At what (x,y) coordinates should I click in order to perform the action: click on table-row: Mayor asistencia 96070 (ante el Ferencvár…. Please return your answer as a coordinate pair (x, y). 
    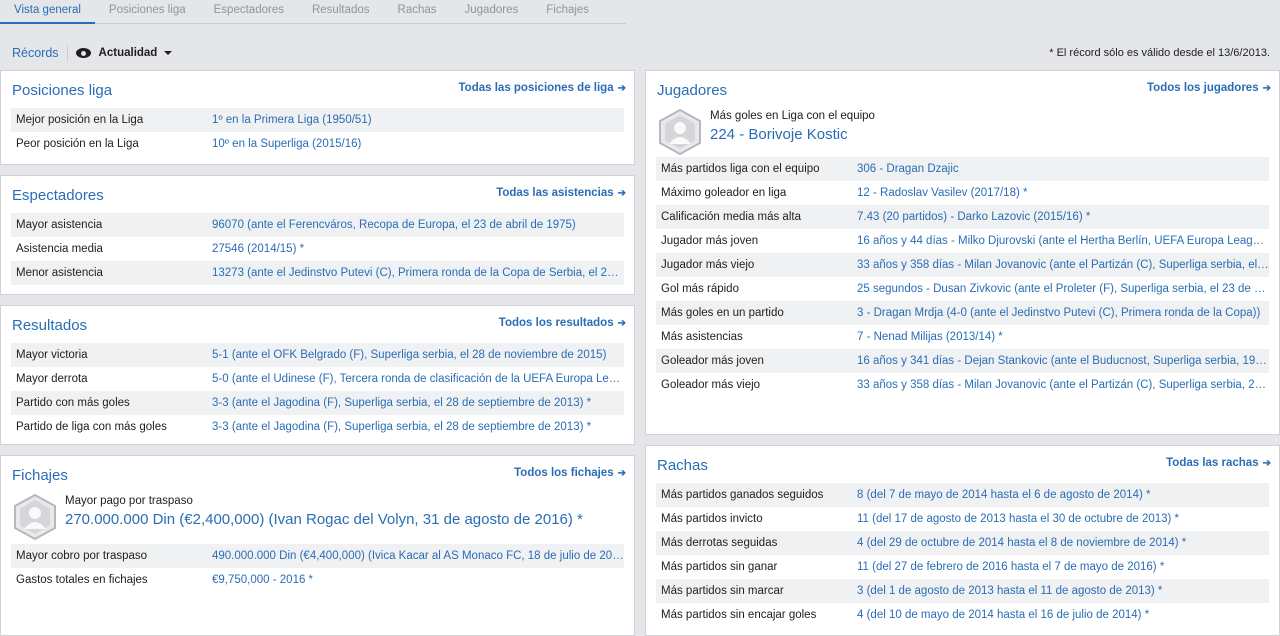
    Looking at the image, I should click on (317, 225).